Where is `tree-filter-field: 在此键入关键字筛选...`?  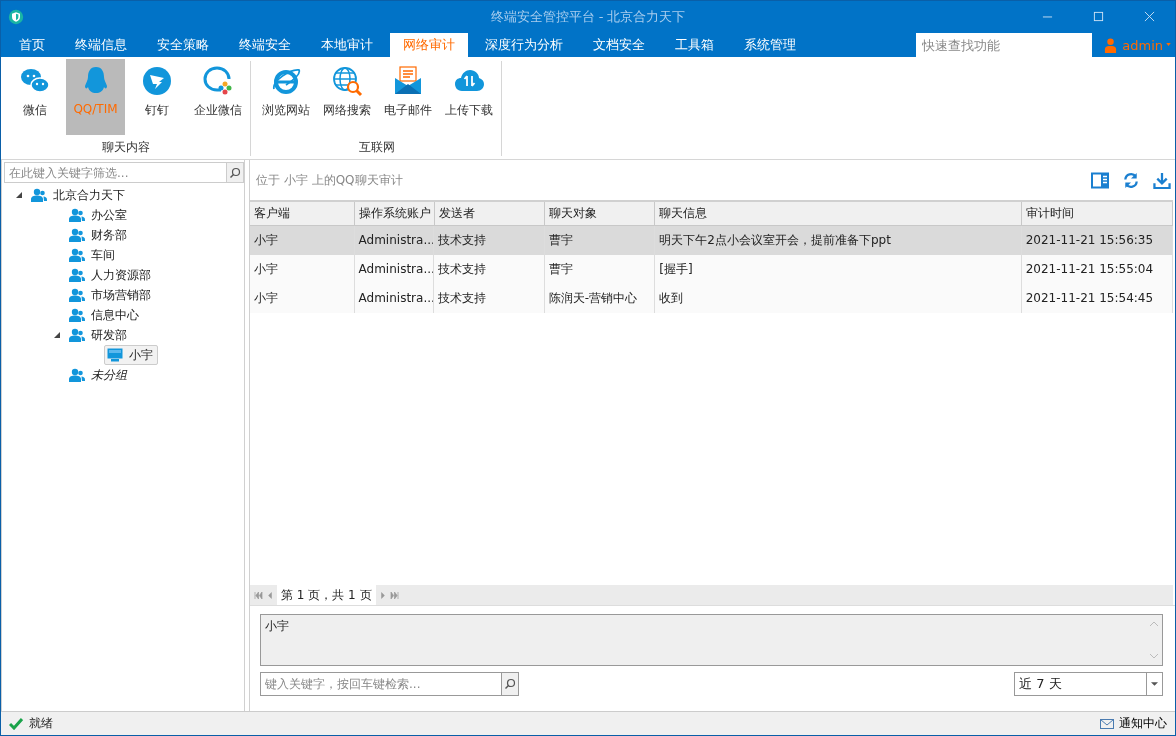 tree-filter-field: 在此键入关键字筛选... is located at coordinates (115, 172).